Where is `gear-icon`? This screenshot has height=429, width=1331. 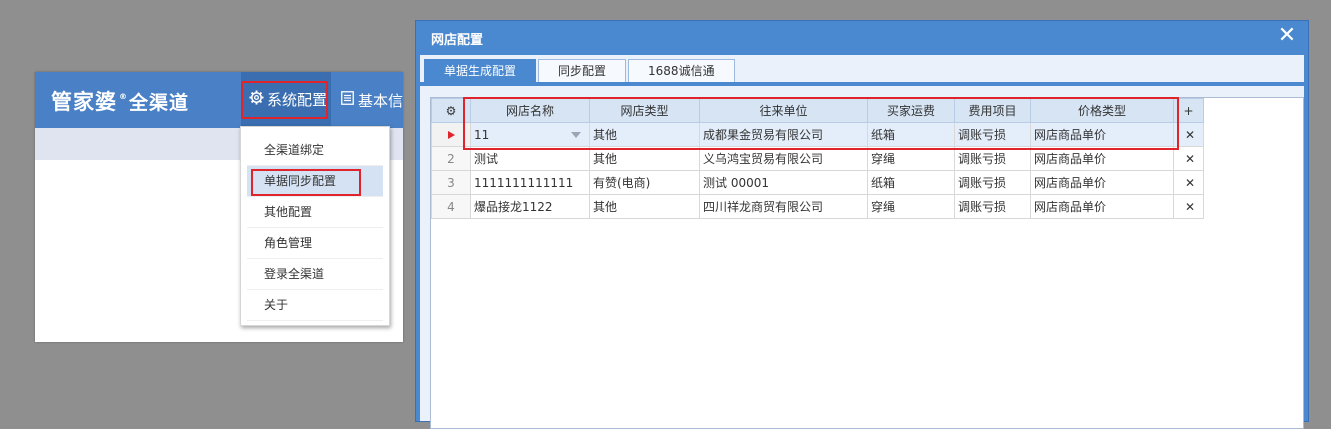 gear-icon is located at coordinates (256, 99).